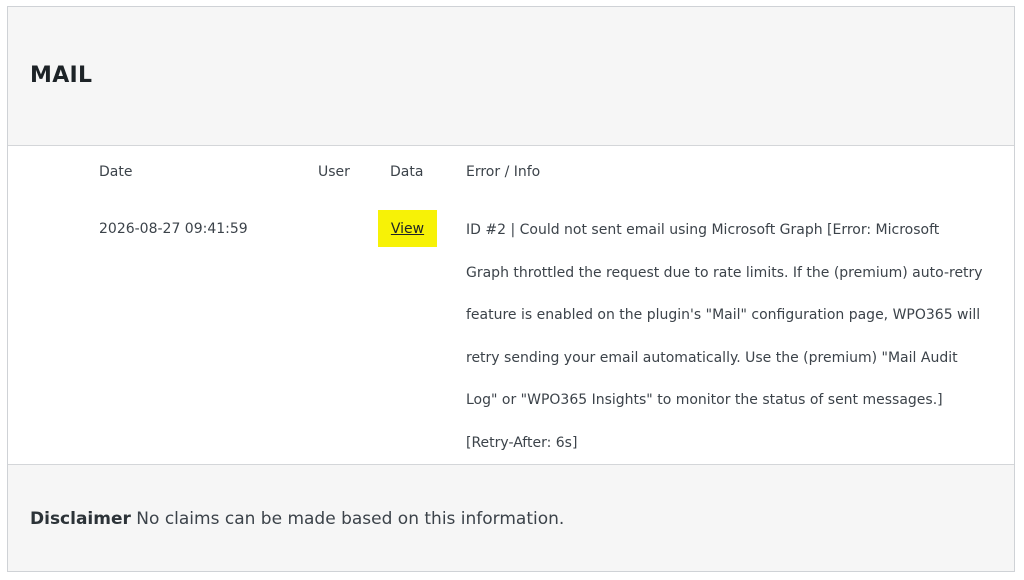 Image resolution: width=1024 pixels, height=580 pixels. What do you see at coordinates (407, 228) in the screenshot?
I see `view-data-link: View` at bounding box center [407, 228].